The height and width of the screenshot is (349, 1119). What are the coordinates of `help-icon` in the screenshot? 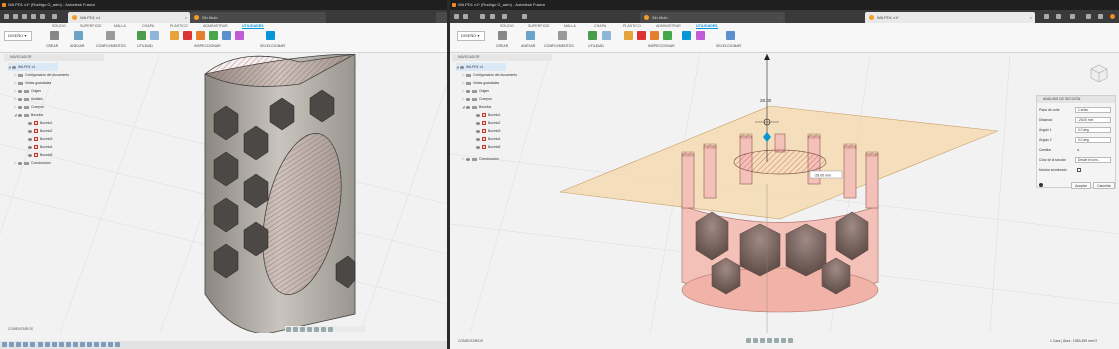 It's located at (1100, 16).